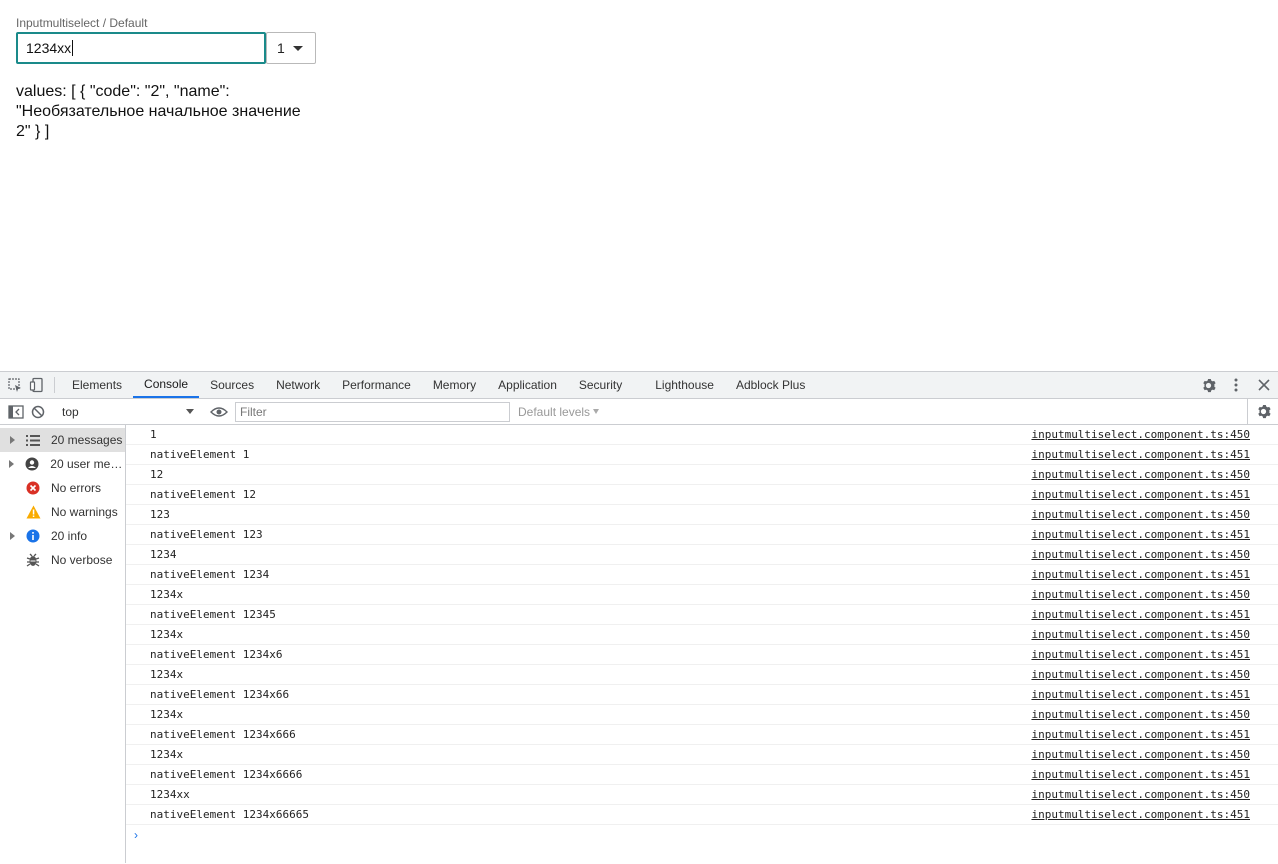 The width and height of the screenshot is (1278, 864). What do you see at coordinates (33, 488) in the screenshot?
I see `error-icon` at bounding box center [33, 488].